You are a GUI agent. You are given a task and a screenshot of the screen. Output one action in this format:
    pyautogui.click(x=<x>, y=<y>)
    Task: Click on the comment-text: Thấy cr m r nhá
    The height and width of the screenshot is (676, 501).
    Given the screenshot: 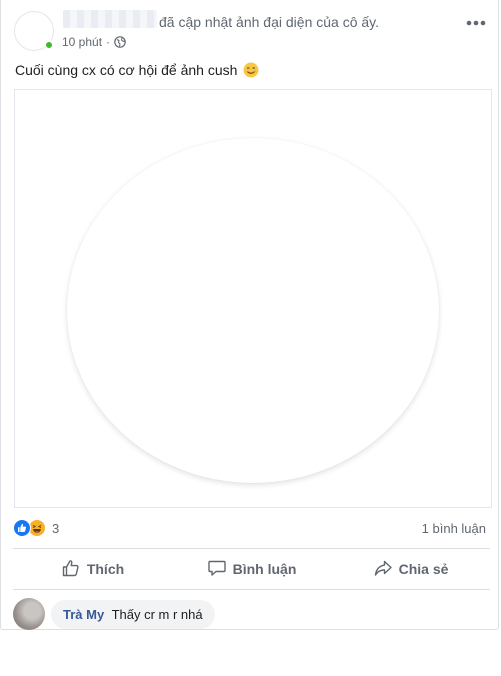 What is the action you would take?
    pyautogui.click(x=157, y=614)
    